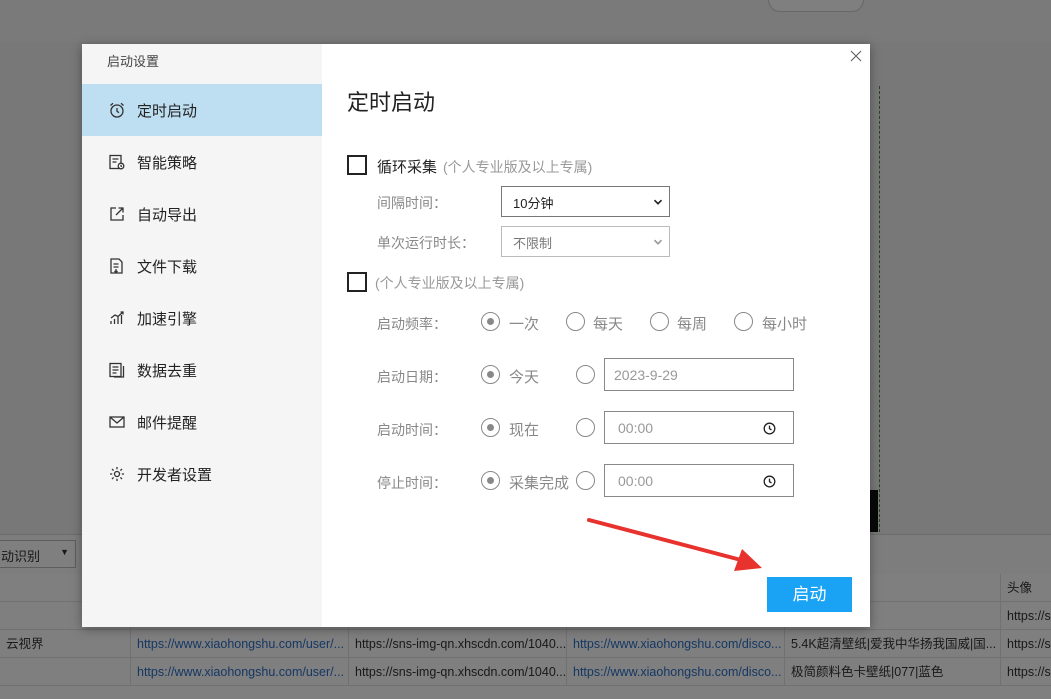 This screenshot has width=1051, height=699. I want to click on sidebar-item-mail-reminder: 邮件提醒, so click(202, 422).